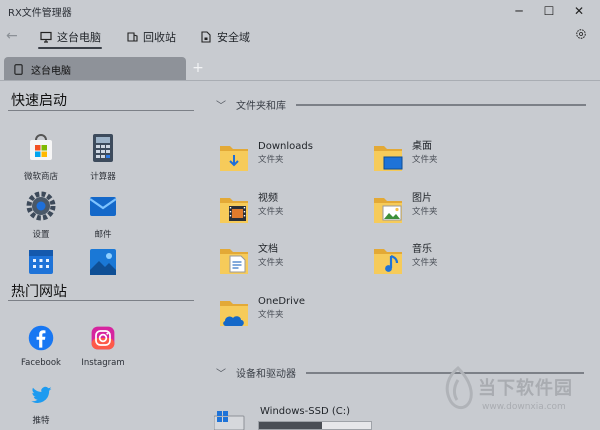  Describe the element at coordinates (282, 301) in the screenshot. I see `folder-name: OneDrive` at that location.